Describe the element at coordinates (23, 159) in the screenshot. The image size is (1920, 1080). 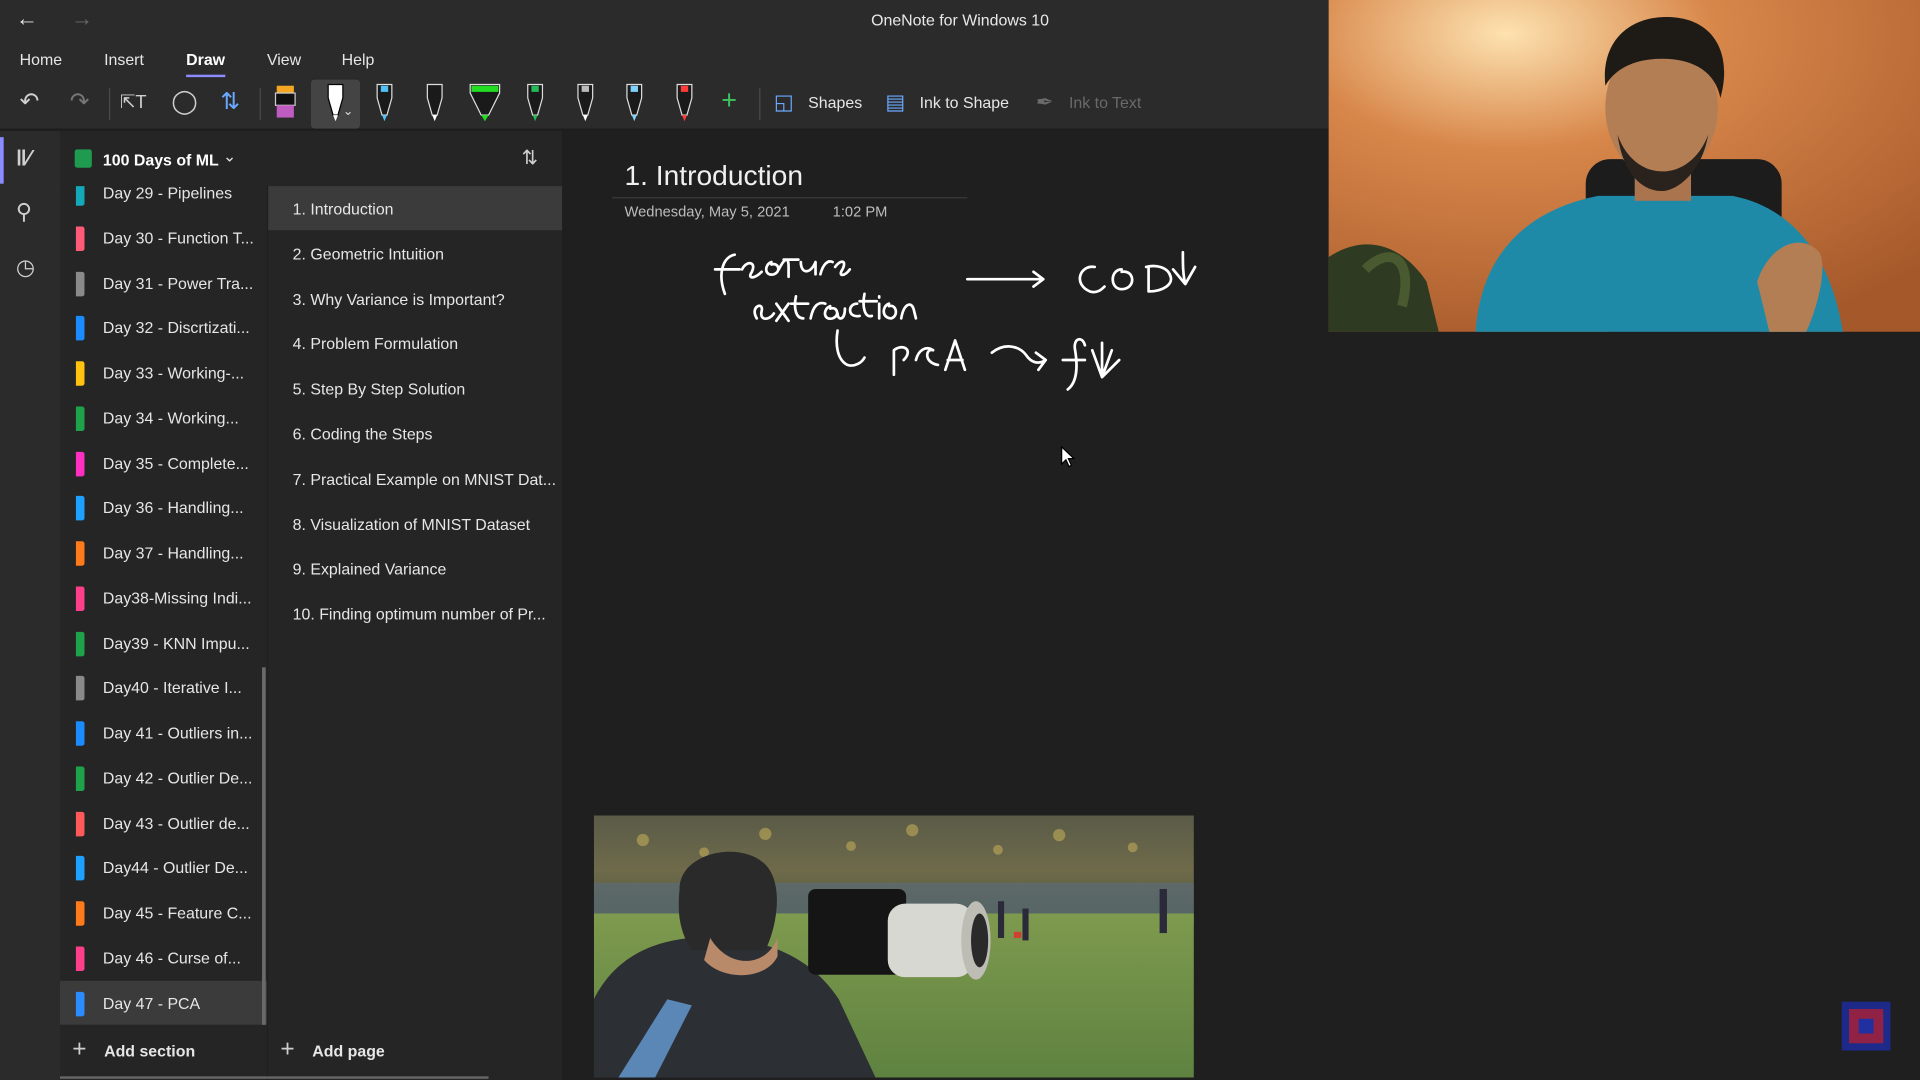
I see `notebooks-icon: ‖⁄` at that location.